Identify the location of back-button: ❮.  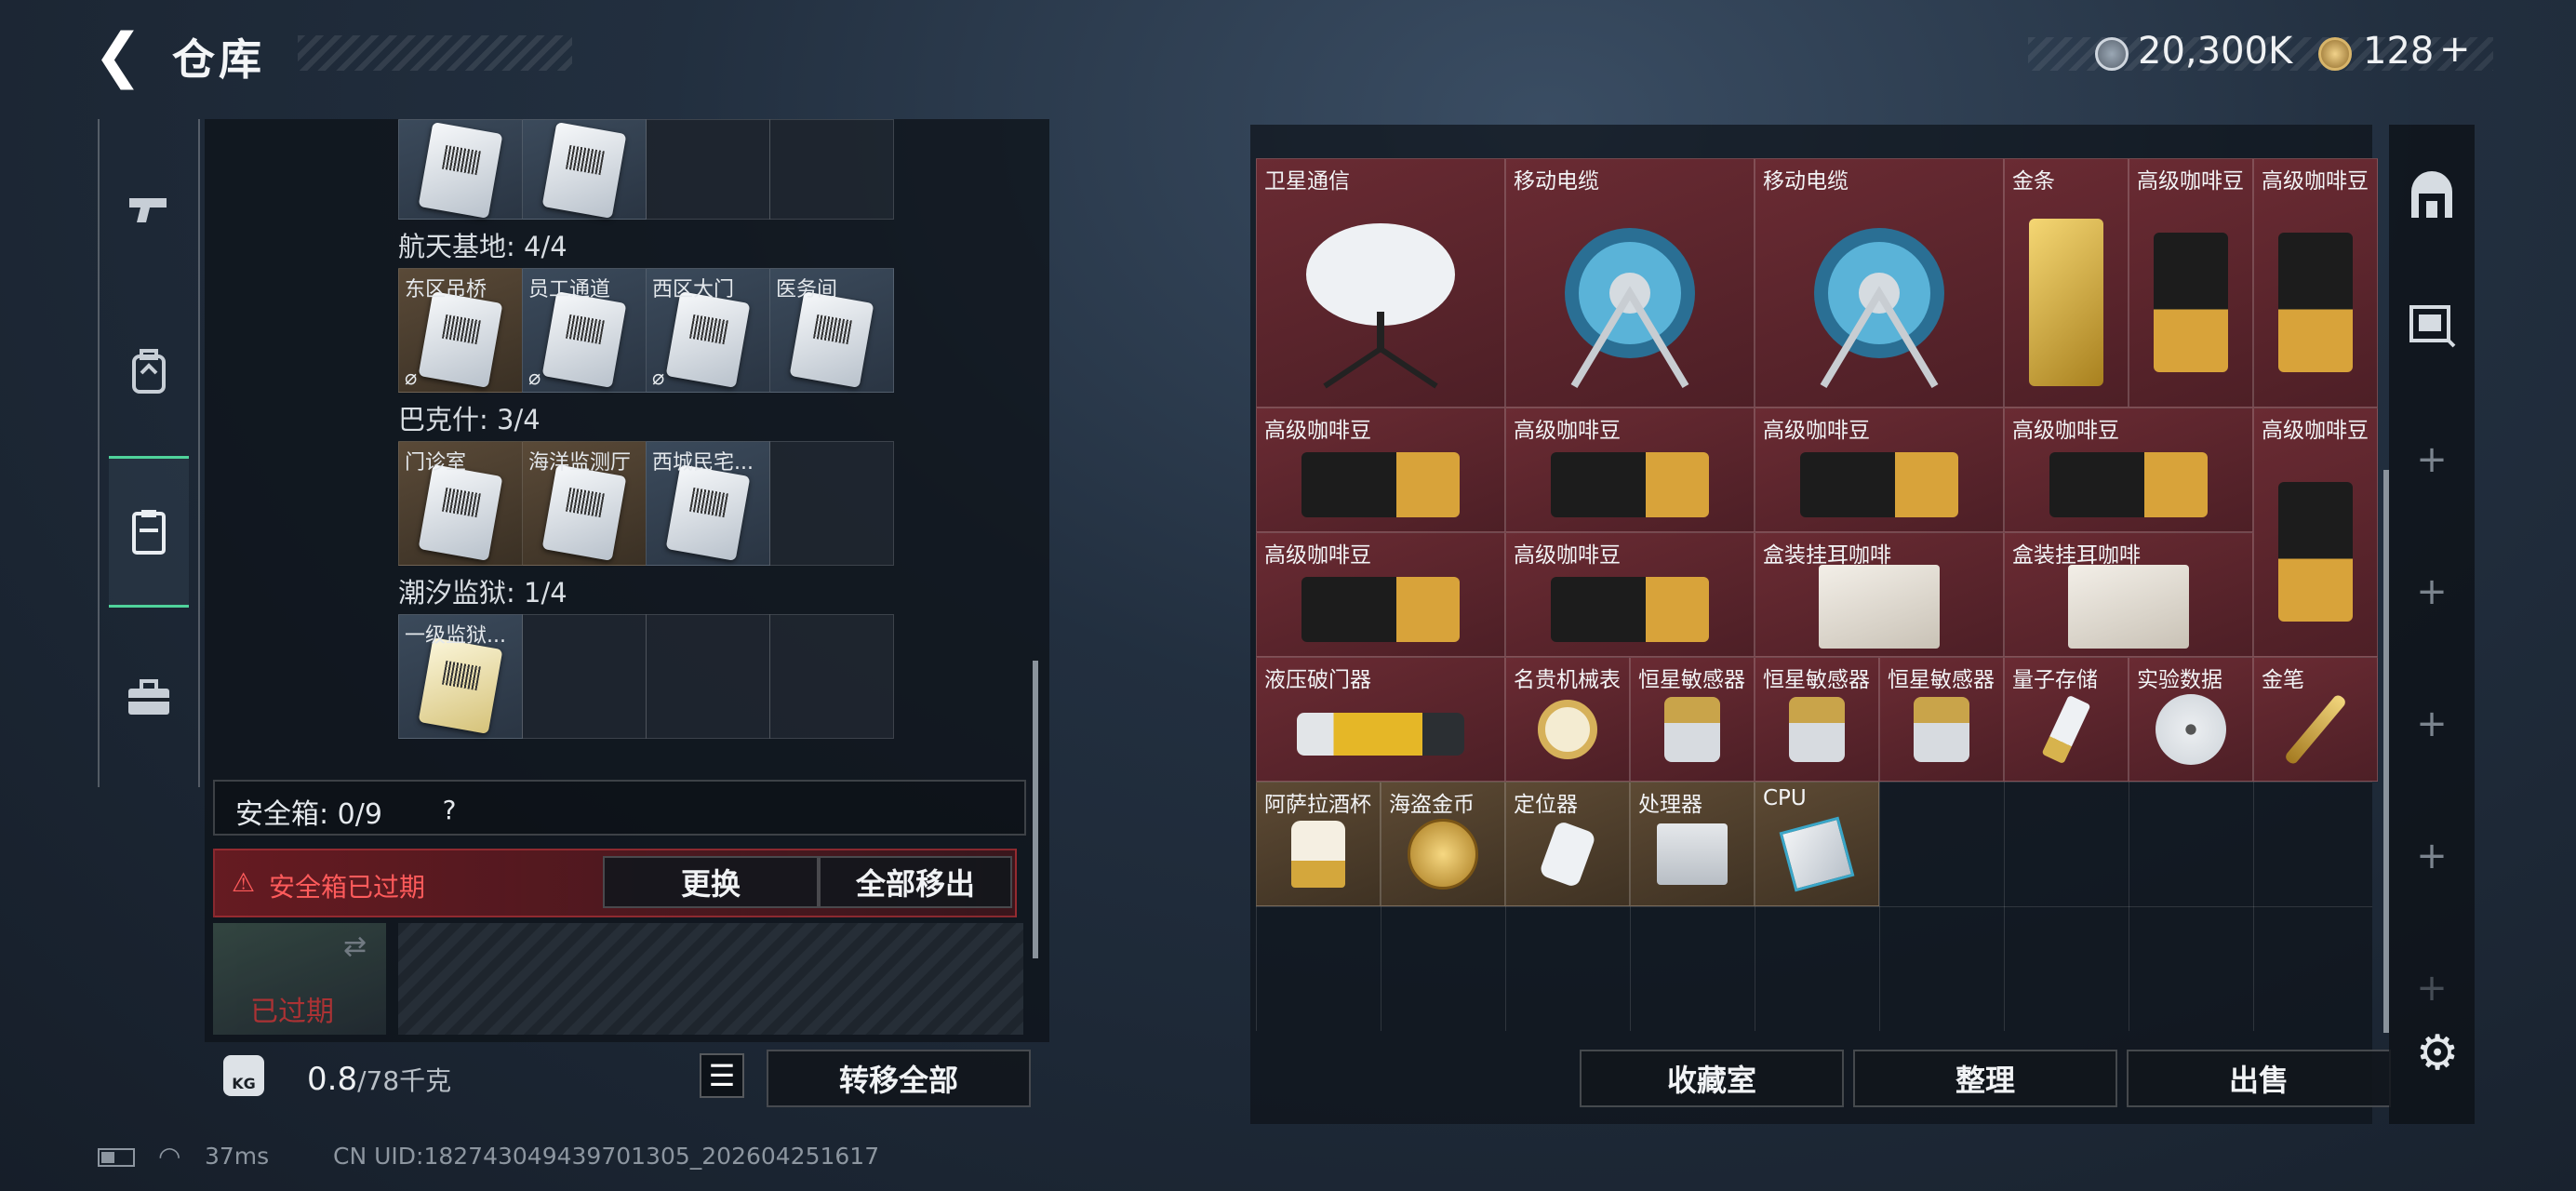
(121, 56).